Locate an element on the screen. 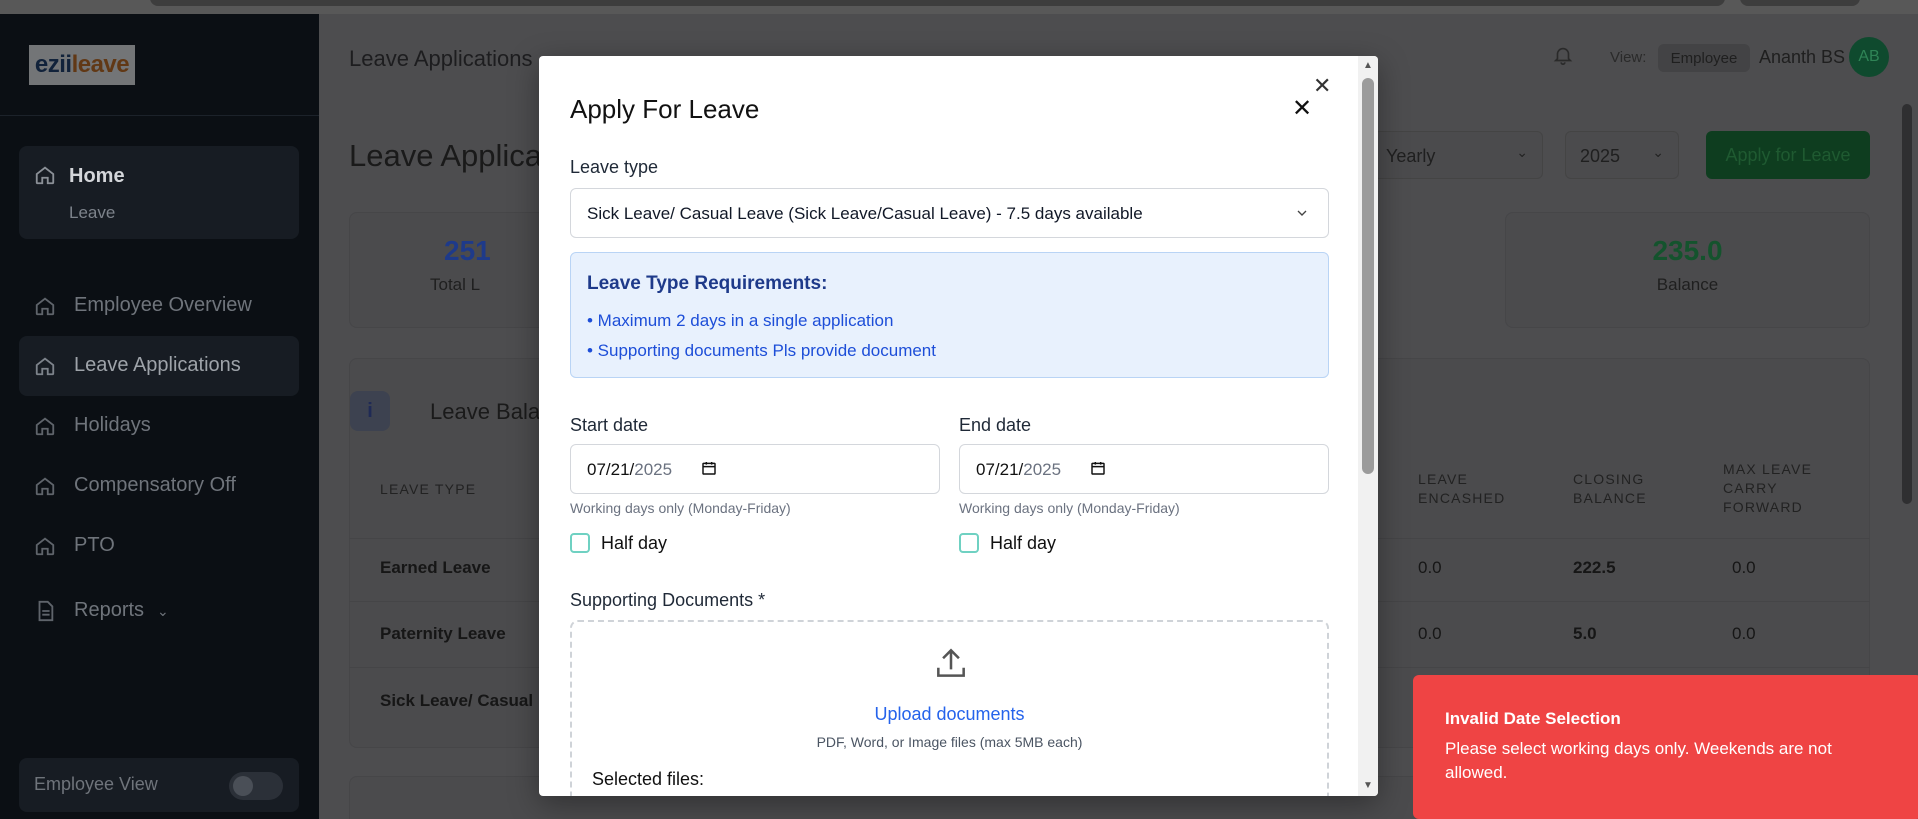  view-switcher: Employee is located at coordinates (1704, 58).